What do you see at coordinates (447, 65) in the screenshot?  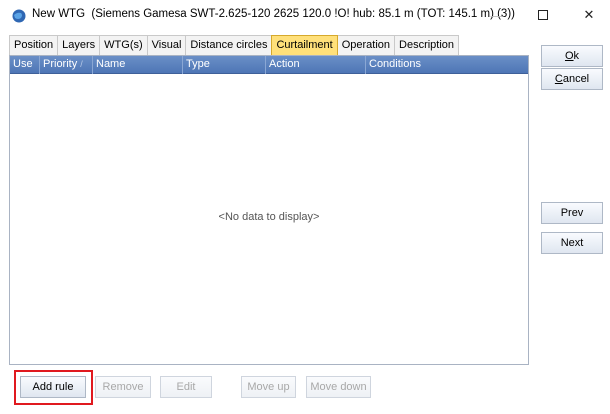 I see `column-header-conditions: Conditions` at bounding box center [447, 65].